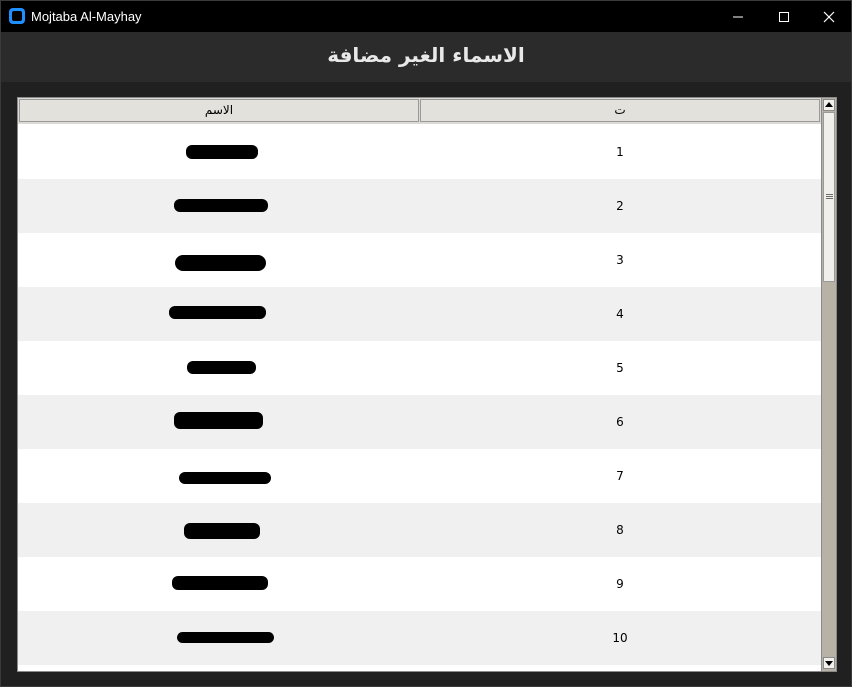 The width and height of the screenshot is (852, 687). Describe the element at coordinates (620, 260) in the screenshot. I see `number-cell: 3` at that location.